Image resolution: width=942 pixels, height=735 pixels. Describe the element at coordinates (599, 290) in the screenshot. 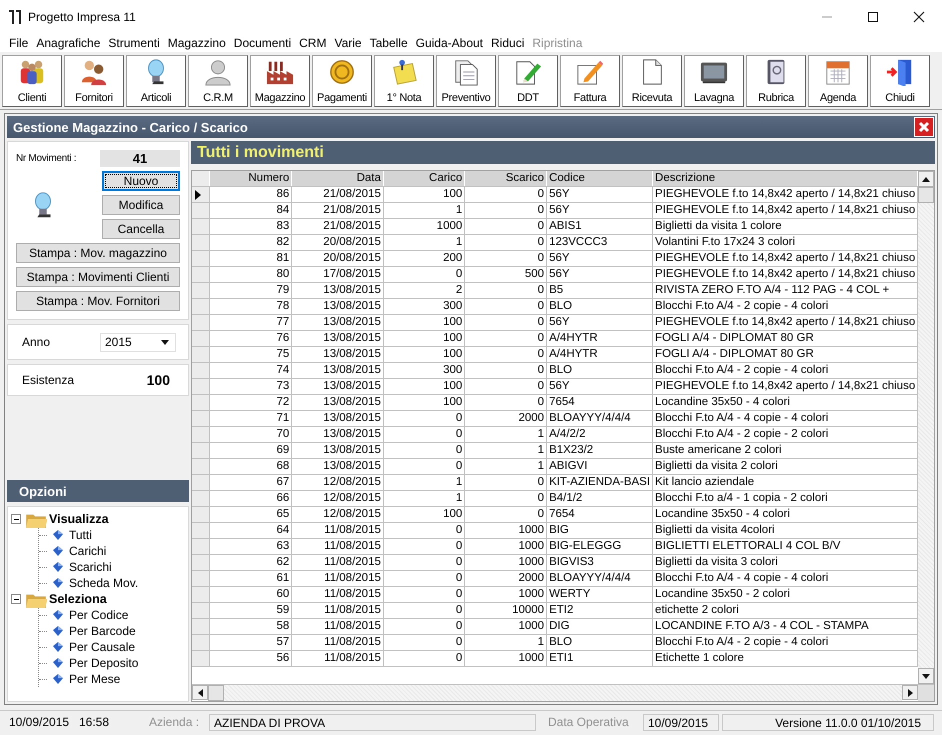

I see `table-cell: B5` at that location.